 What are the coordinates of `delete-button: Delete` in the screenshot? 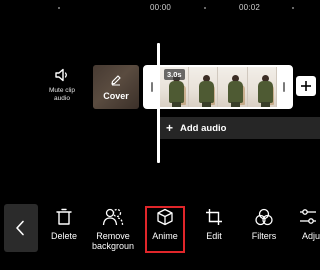 It's located at (64, 224).